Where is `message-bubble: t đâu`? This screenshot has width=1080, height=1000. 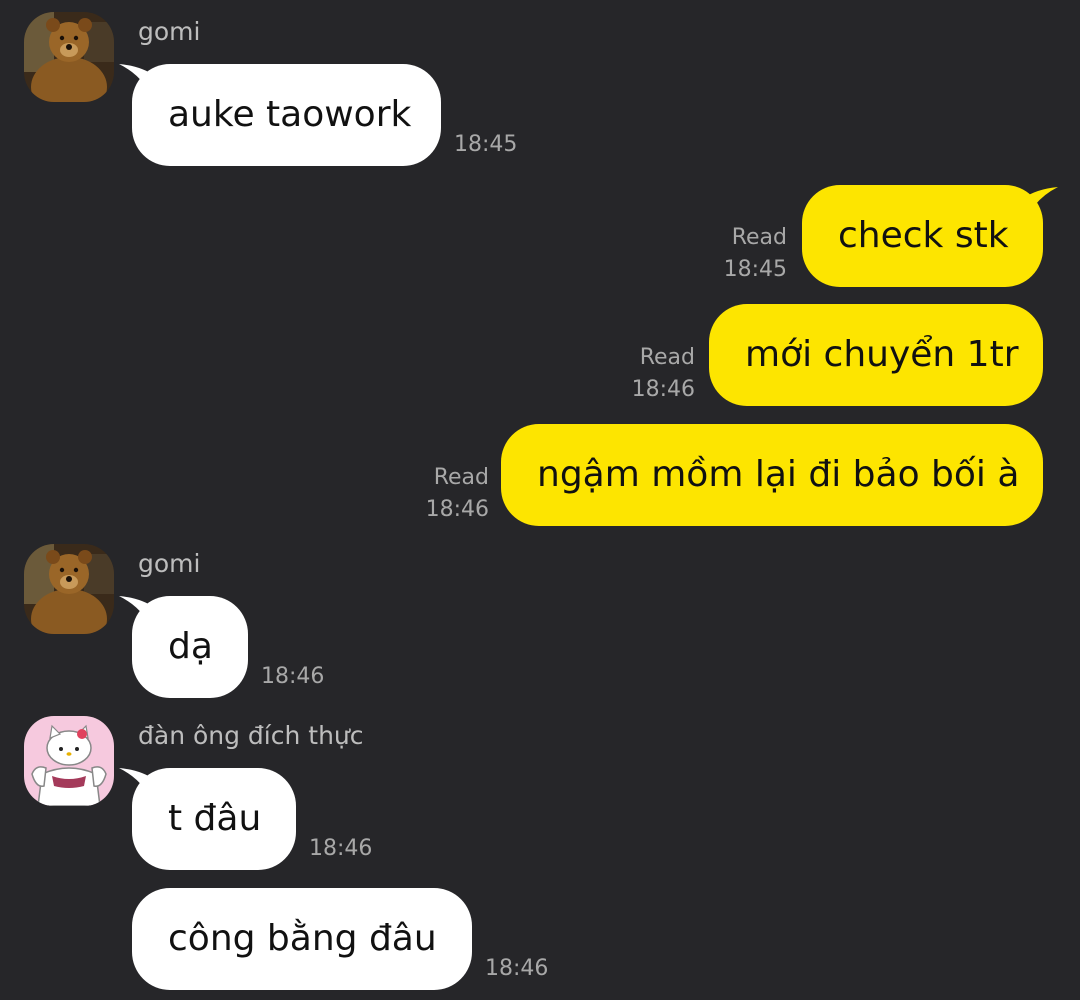
message-bubble: t đâu is located at coordinates (214, 819).